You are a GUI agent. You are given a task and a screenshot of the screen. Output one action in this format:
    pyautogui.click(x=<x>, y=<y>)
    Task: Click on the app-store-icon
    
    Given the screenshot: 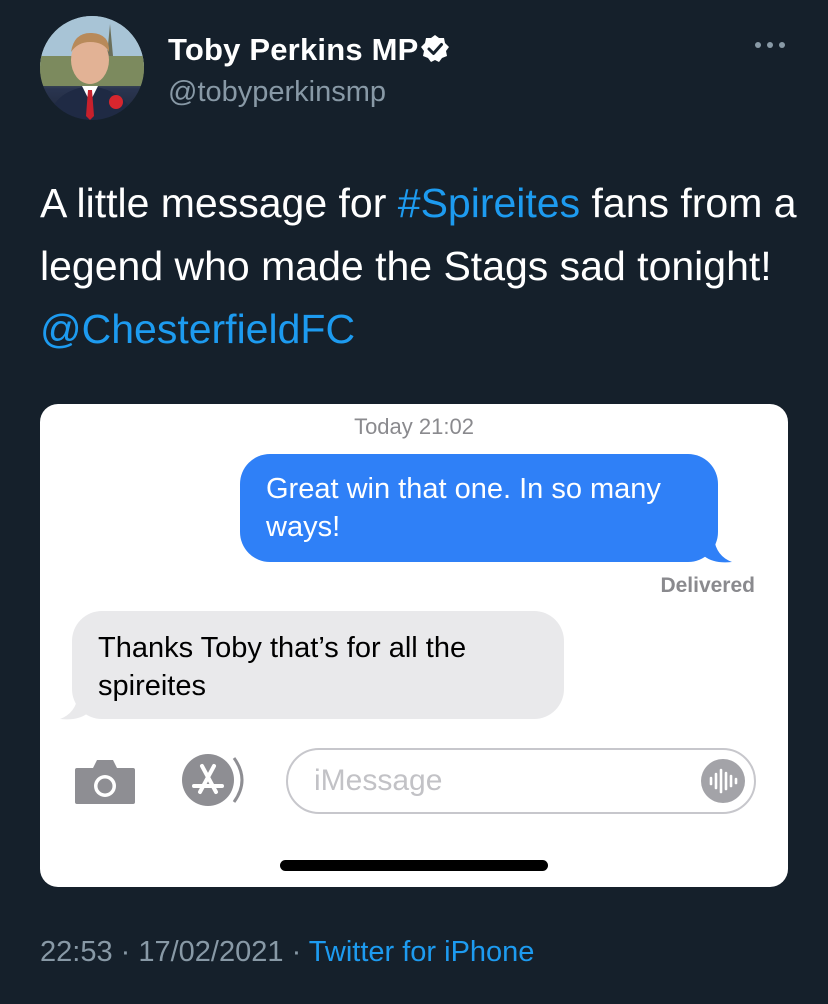 What is the action you would take?
    pyautogui.click(x=216, y=780)
    